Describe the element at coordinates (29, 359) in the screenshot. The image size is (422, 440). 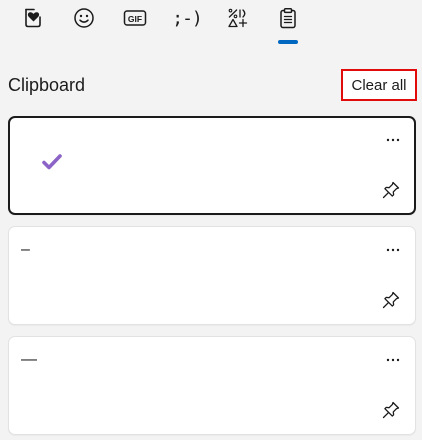
I see `clipboard-item-content: —` at that location.